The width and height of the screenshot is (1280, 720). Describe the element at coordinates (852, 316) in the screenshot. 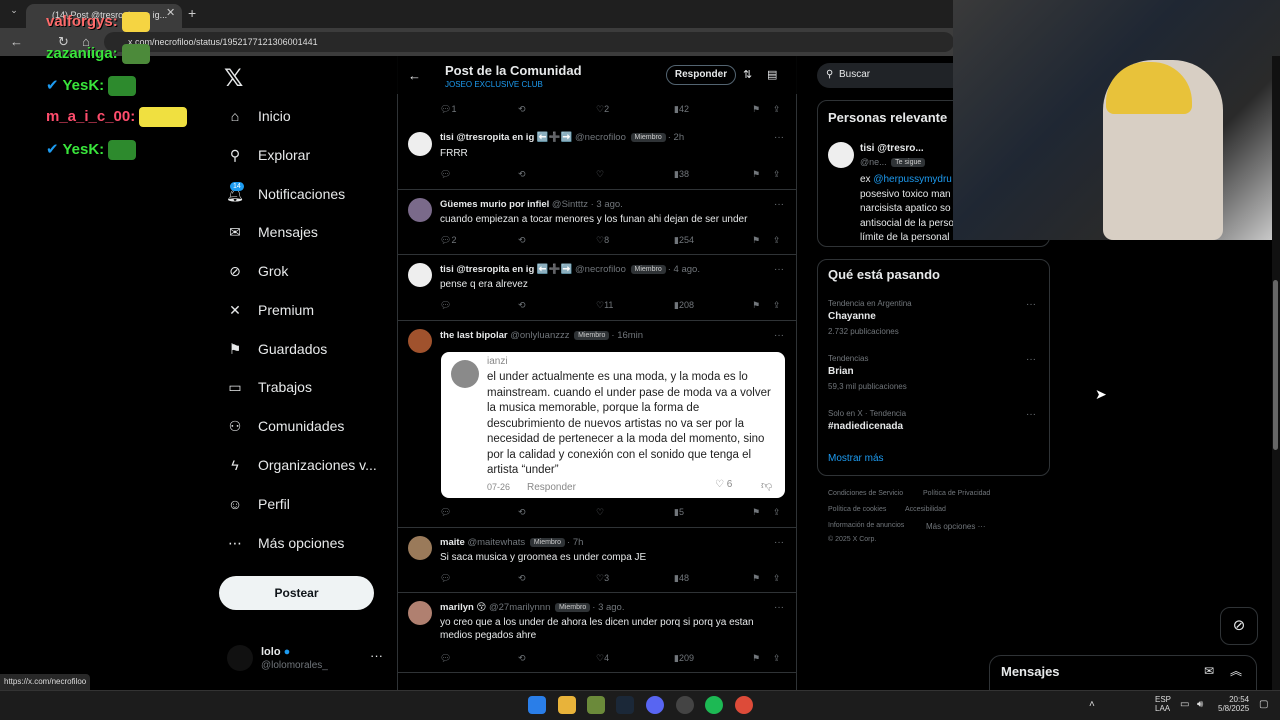

I see `trend-name: Chayanne` at that location.